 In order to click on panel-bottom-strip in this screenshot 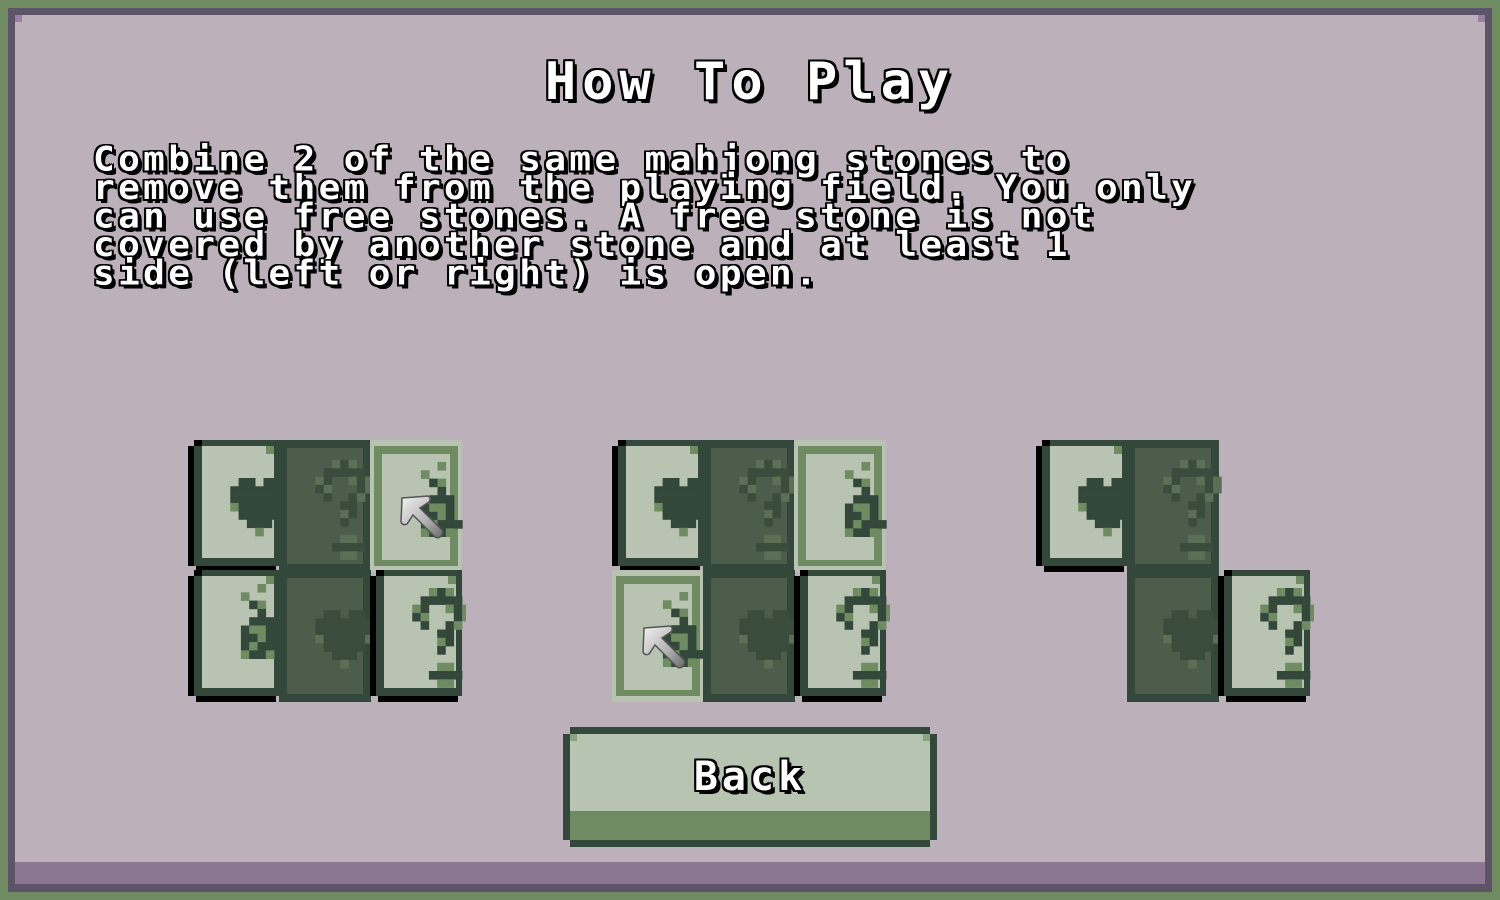, I will do `click(750, 873)`.